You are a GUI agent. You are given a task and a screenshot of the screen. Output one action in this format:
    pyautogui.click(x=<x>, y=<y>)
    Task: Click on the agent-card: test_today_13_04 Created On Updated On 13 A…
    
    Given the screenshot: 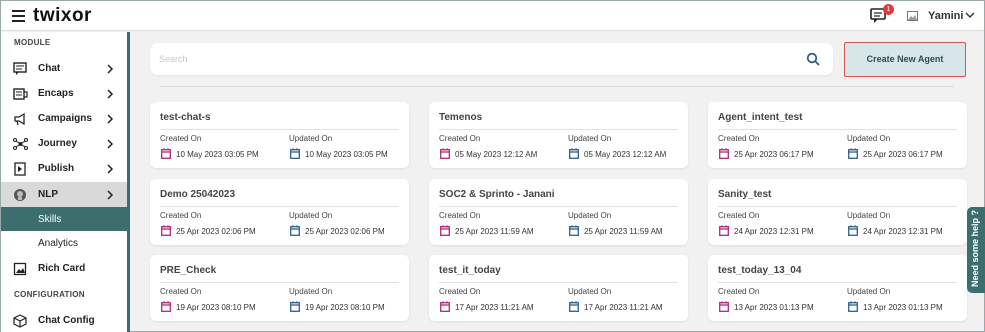 What is the action you would take?
    pyautogui.click(x=837, y=288)
    